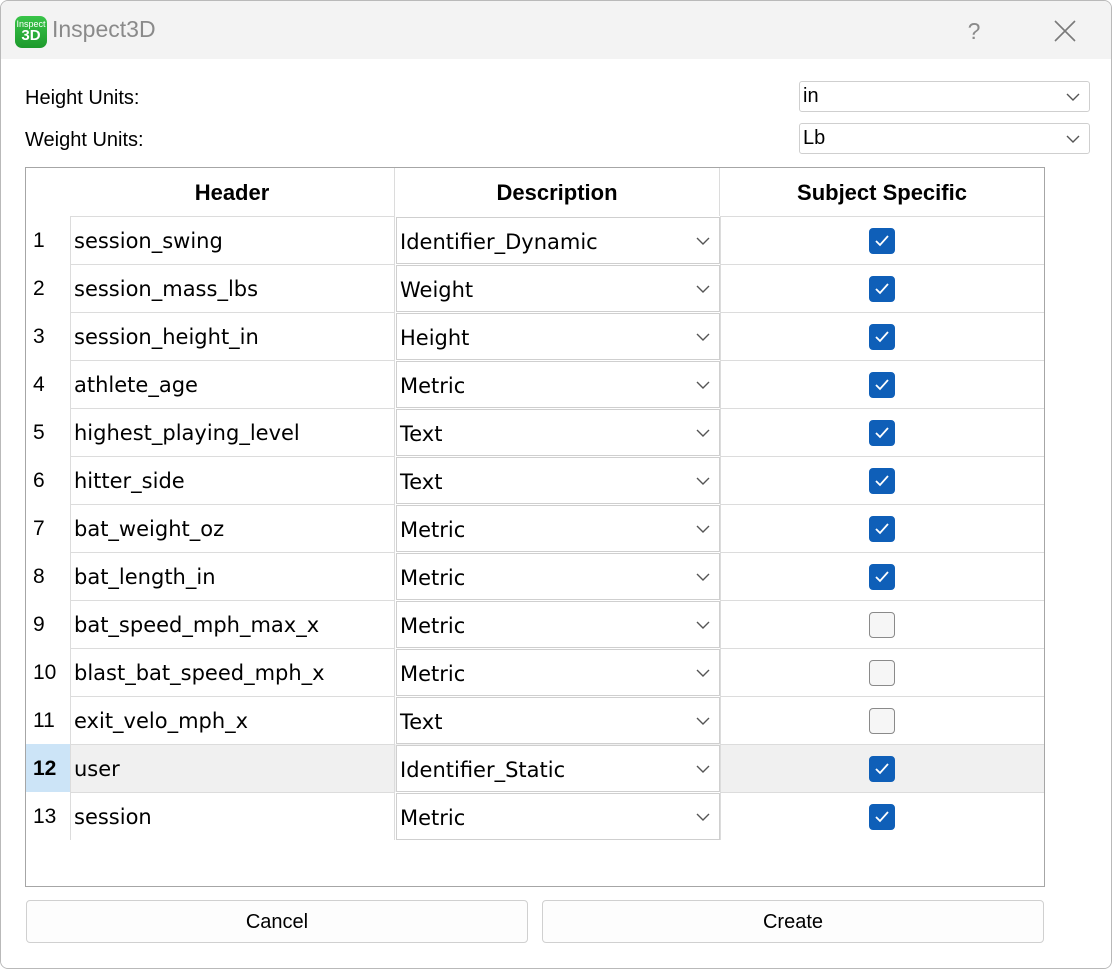 The width and height of the screenshot is (1112, 969). I want to click on row-number: 9, so click(48, 624).